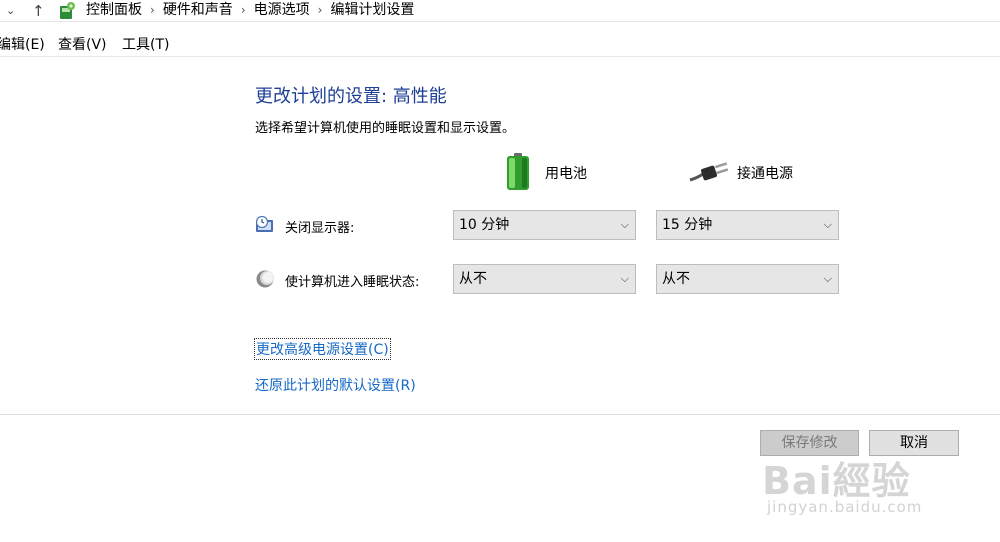 The height and width of the screenshot is (542, 1000). I want to click on breadcrumb-hardware-sound: 硬件和声音, so click(198, 10).